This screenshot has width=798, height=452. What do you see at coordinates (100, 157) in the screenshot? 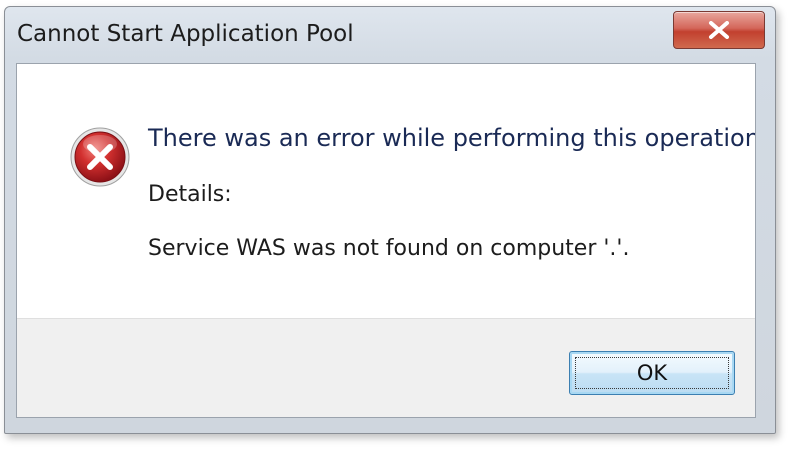
I see `error-icon` at bounding box center [100, 157].